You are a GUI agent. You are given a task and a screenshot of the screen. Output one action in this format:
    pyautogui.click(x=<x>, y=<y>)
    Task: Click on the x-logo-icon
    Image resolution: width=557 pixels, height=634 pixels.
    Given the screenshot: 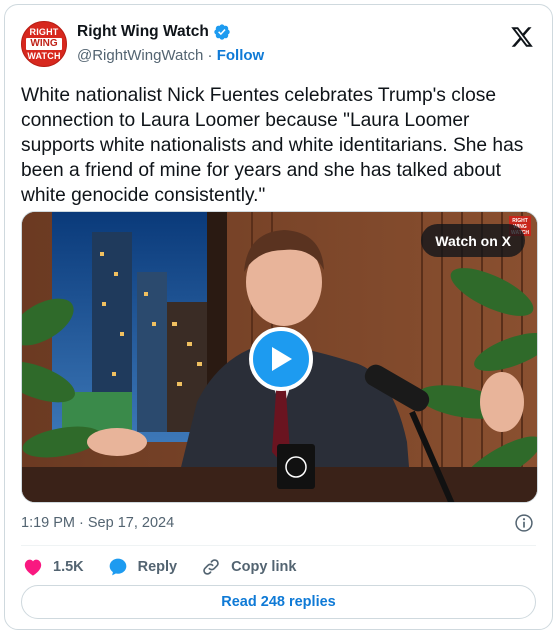 What is the action you would take?
    pyautogui.click(x=522, y=37)
    